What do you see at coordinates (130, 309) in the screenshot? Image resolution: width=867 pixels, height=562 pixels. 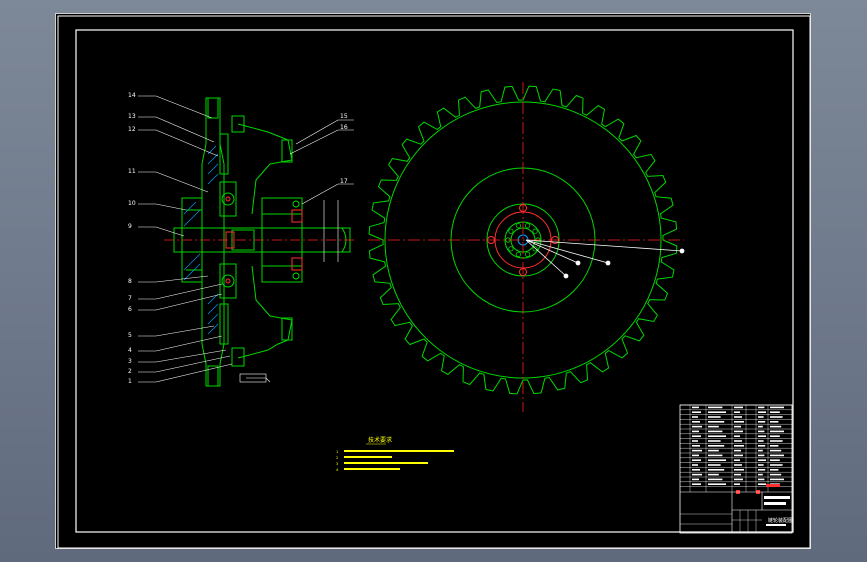 I see `part-label-6: 6` at bounding box center [130, 309].